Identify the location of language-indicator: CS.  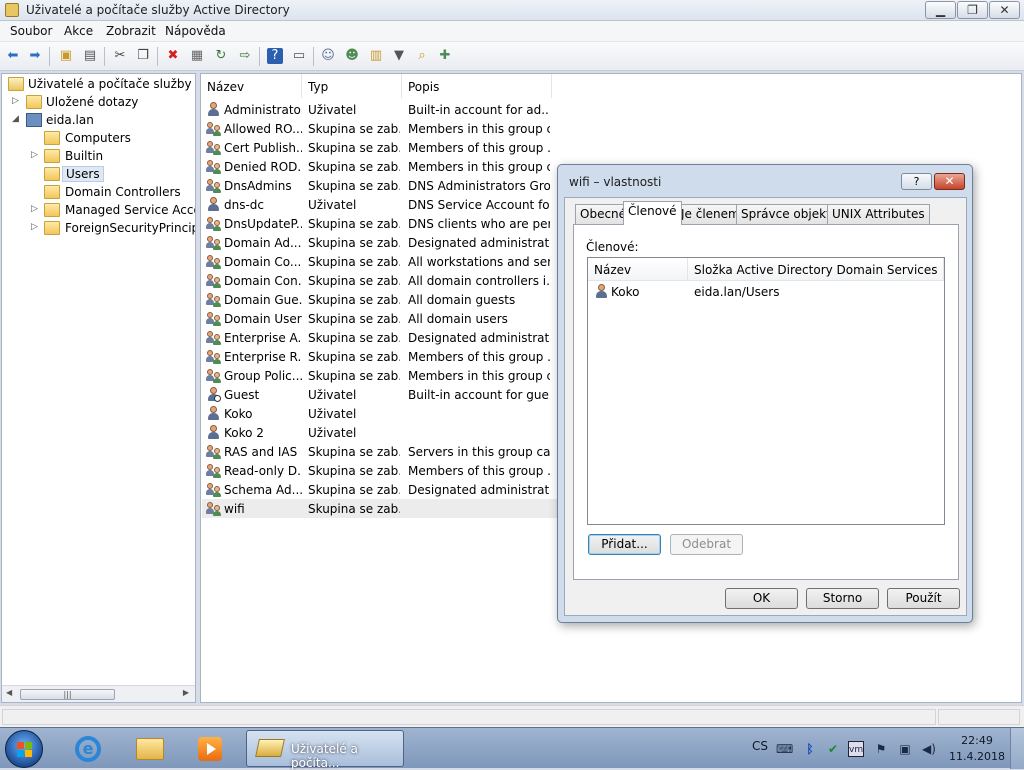
(760, 746).